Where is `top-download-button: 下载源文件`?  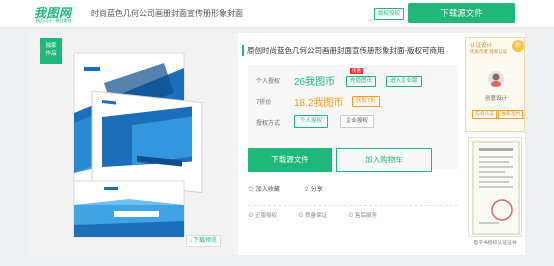 top-download-button: 下载源文件 is located at coordinates (461, 13).